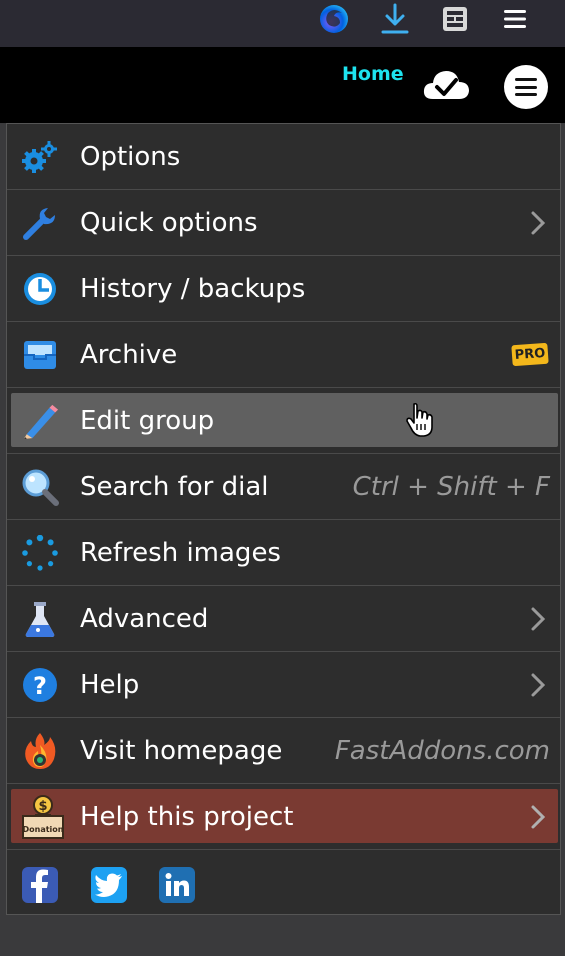 Image resolution: width=565 pixels, height=956 pixels. What do you see at coordinates (40, 751) in the screenshot?
I see `fire-icon` at bounding box center [40, 751].